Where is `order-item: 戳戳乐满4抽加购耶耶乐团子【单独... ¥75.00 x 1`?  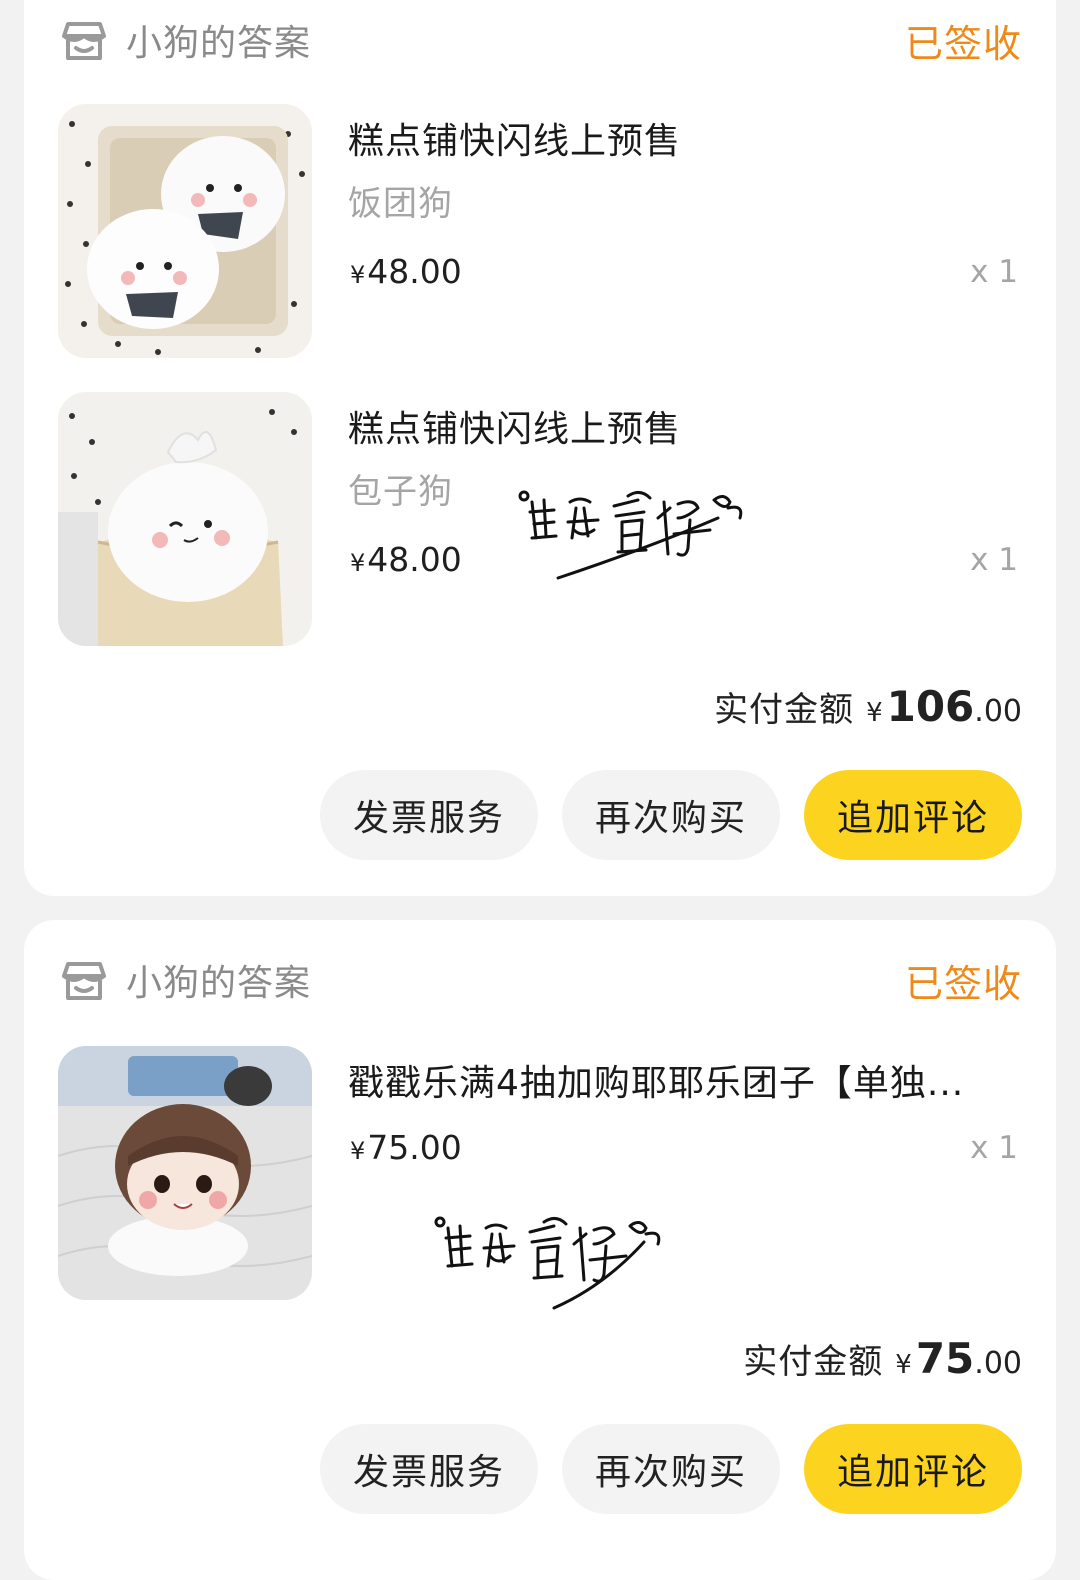
order-item: 戳戳乐满4抽加购耶耶乐团子【单独... ¥75.00 x 1 is located at coordinates (540, 1173).